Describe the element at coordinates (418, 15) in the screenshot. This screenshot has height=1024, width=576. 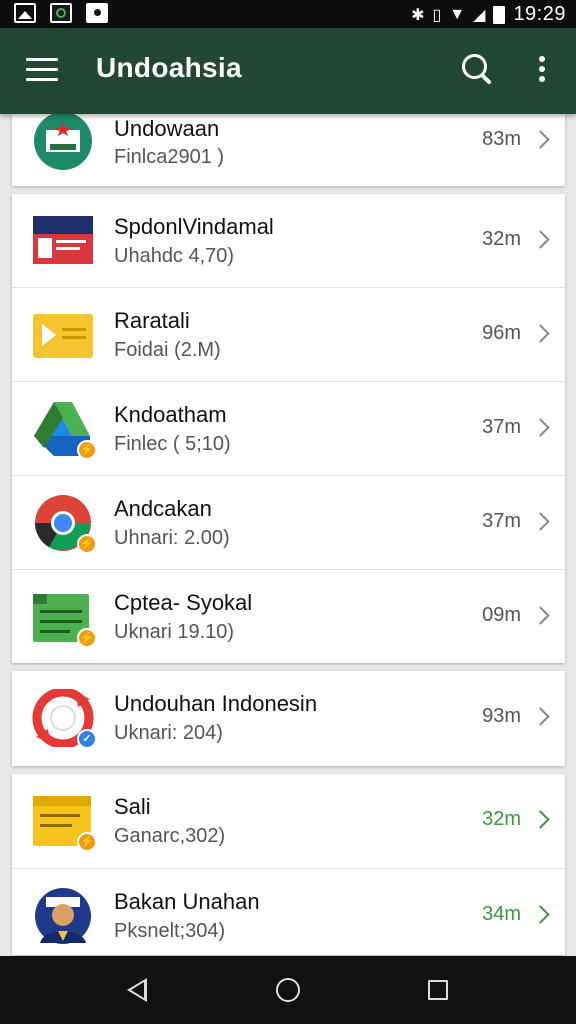
I see `bluetooth-icon: ✱` at that location.